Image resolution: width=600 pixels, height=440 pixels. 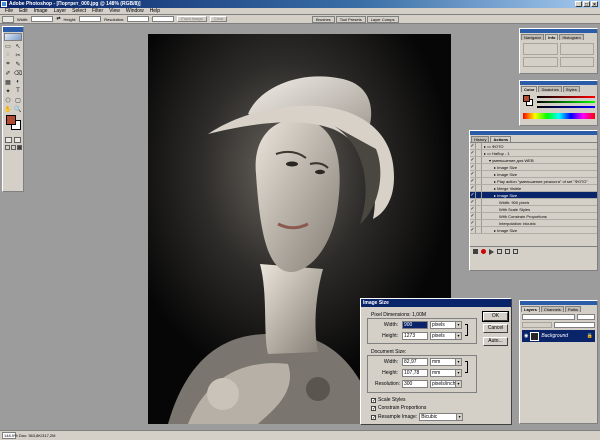 What do you see at coordinates (18, 82) in the screenshot?
I see `dodge-tool-icon: ◐` at bounding box center [18, 82].